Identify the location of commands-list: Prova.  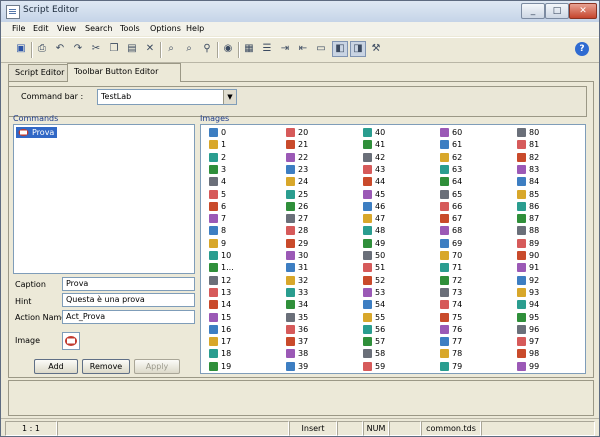
(104, 199).